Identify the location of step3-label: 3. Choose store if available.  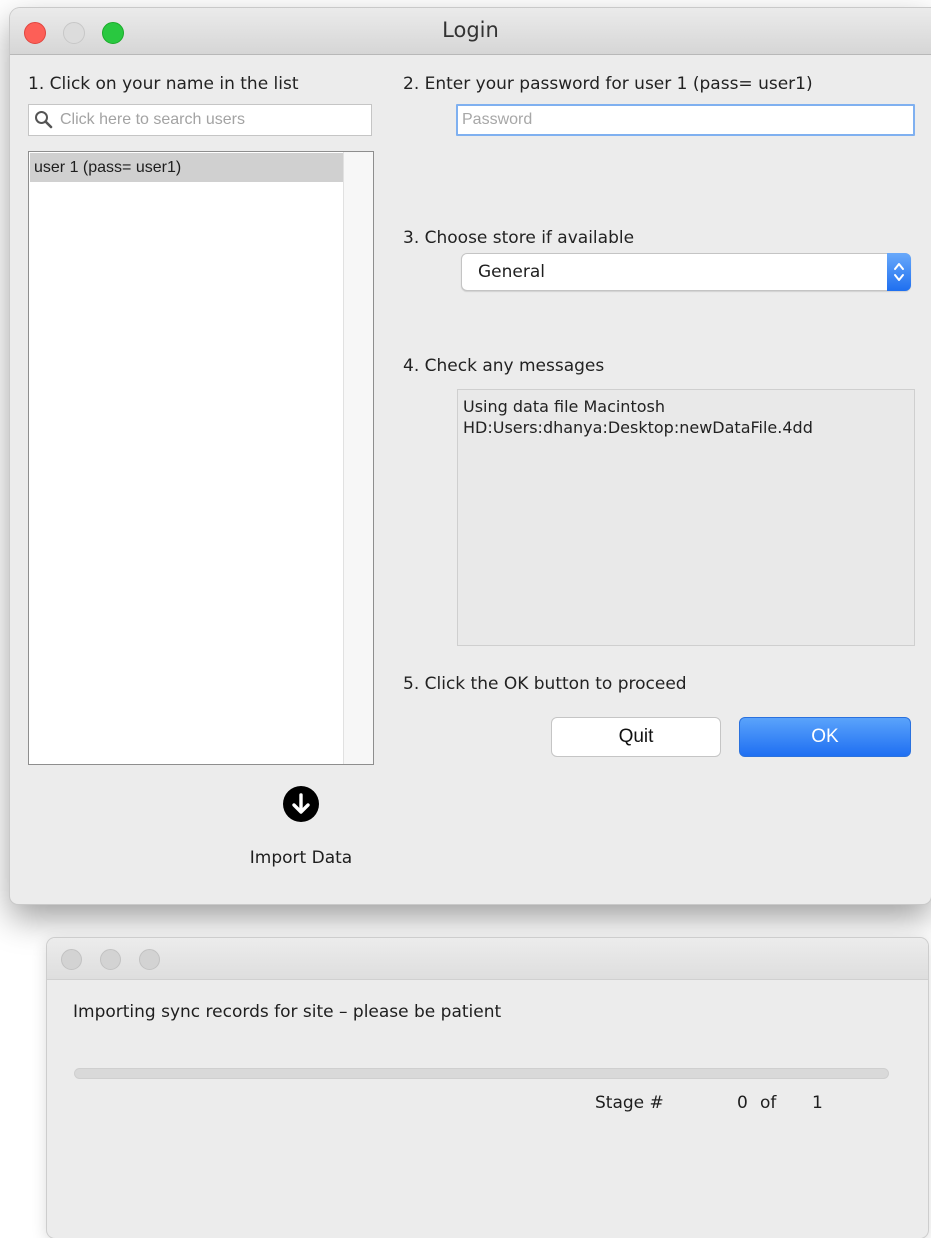
(519, 238).